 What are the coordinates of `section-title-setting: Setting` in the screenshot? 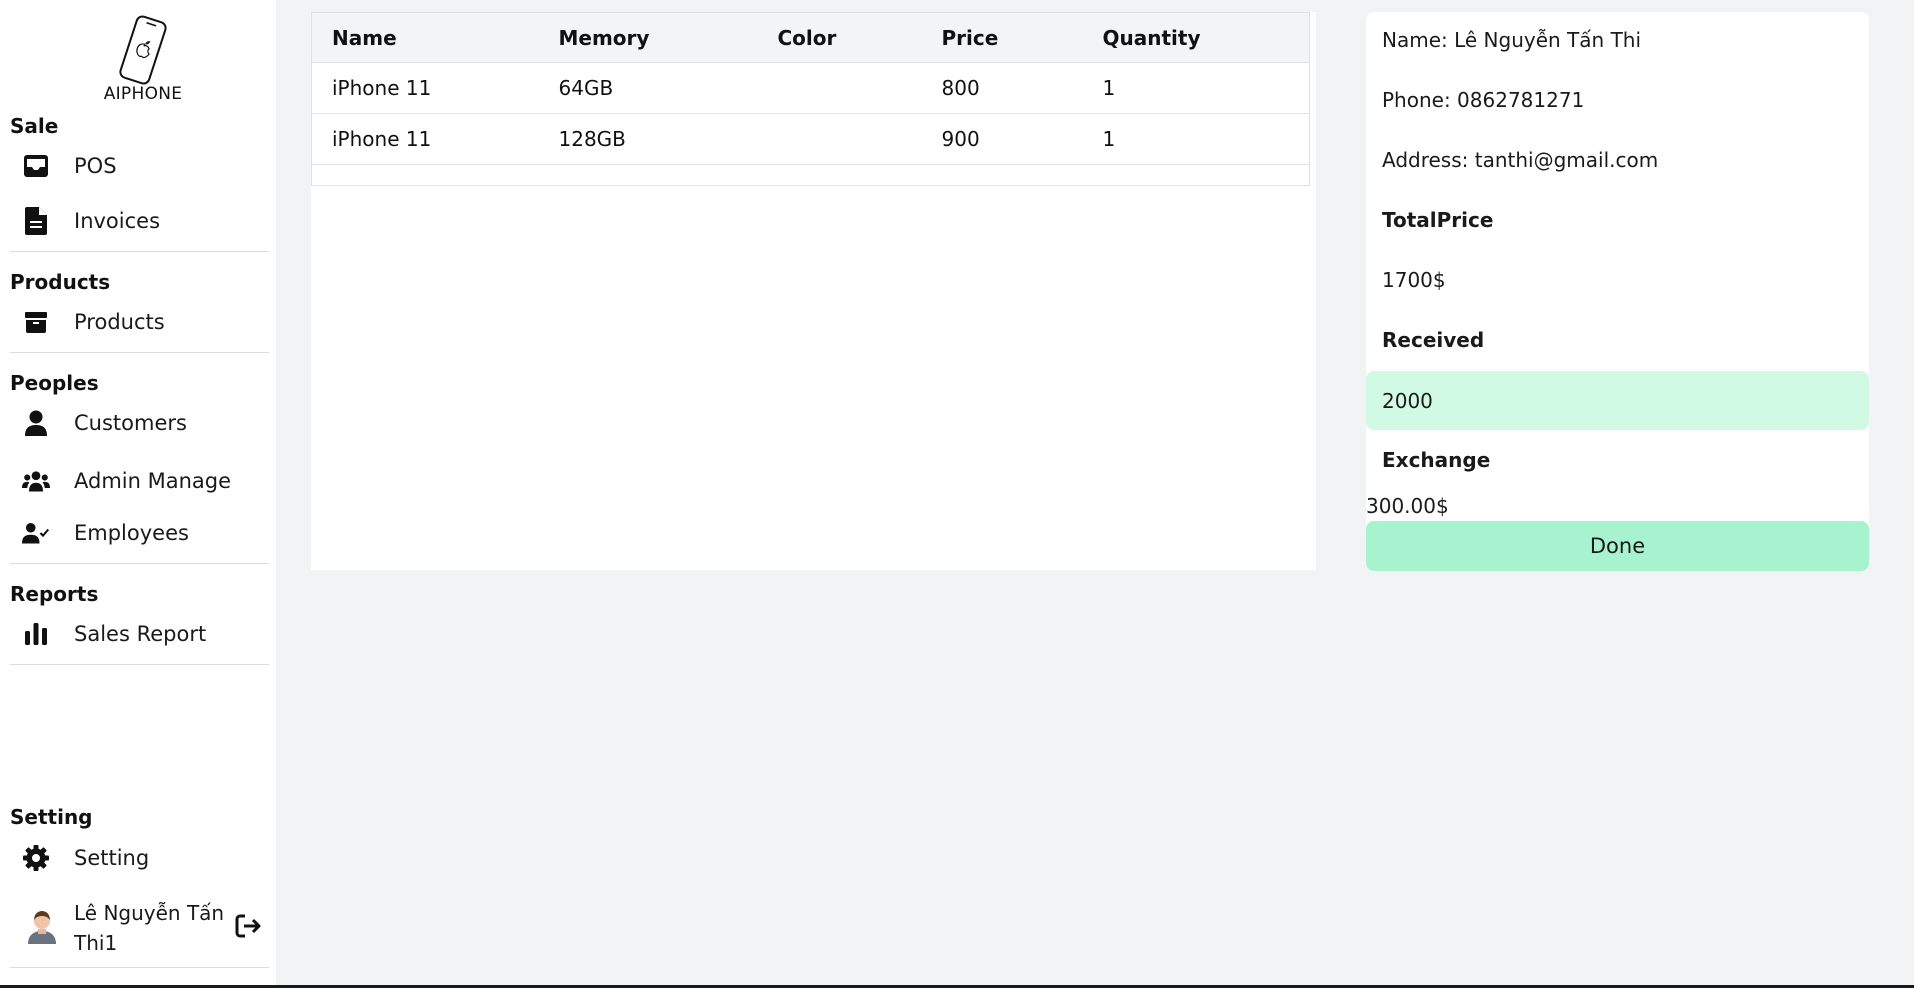 It's located at (51, 817).